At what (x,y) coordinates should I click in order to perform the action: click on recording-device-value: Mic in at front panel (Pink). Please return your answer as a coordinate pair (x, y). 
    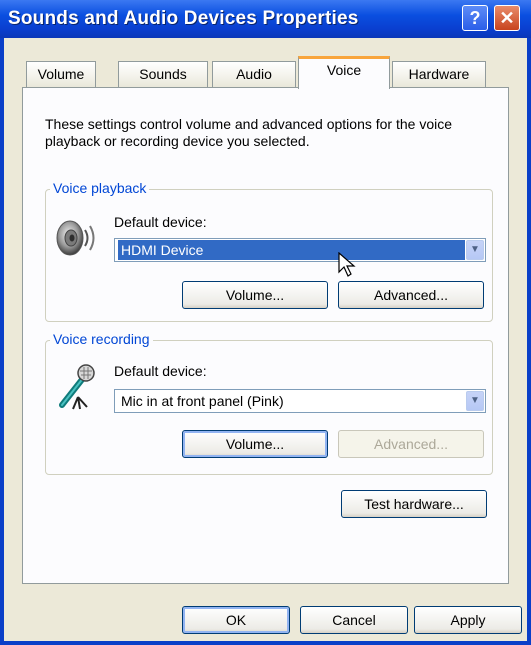
    Looking at the image, I should click on (202, 401).